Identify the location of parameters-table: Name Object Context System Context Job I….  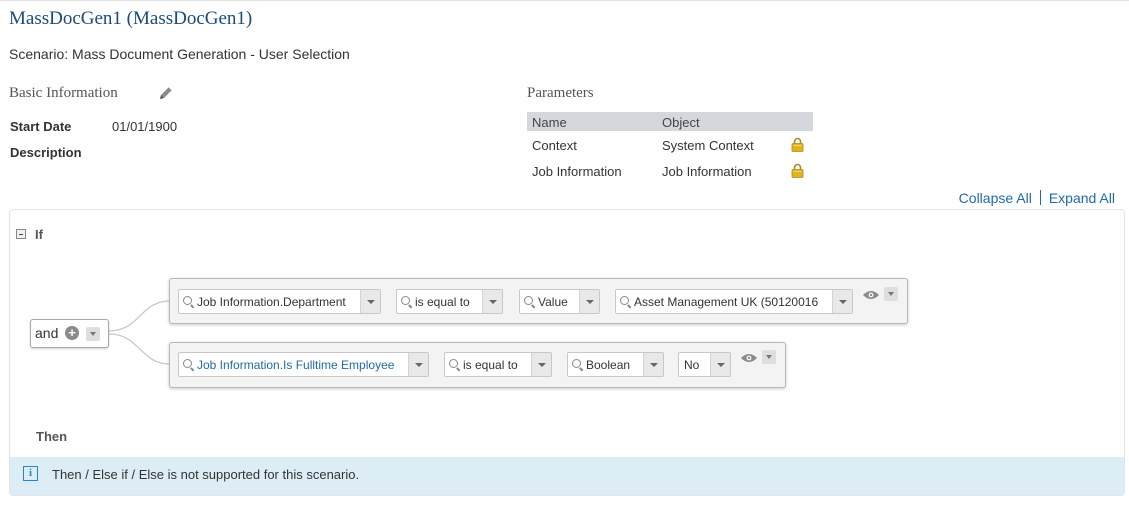
(670, 147).